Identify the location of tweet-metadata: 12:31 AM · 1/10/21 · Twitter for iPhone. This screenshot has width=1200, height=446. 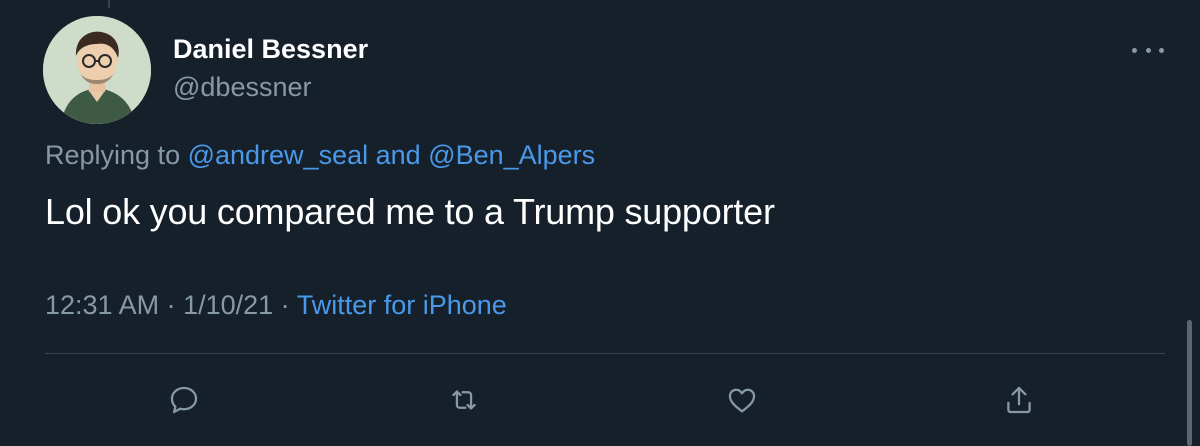
(276, 305).